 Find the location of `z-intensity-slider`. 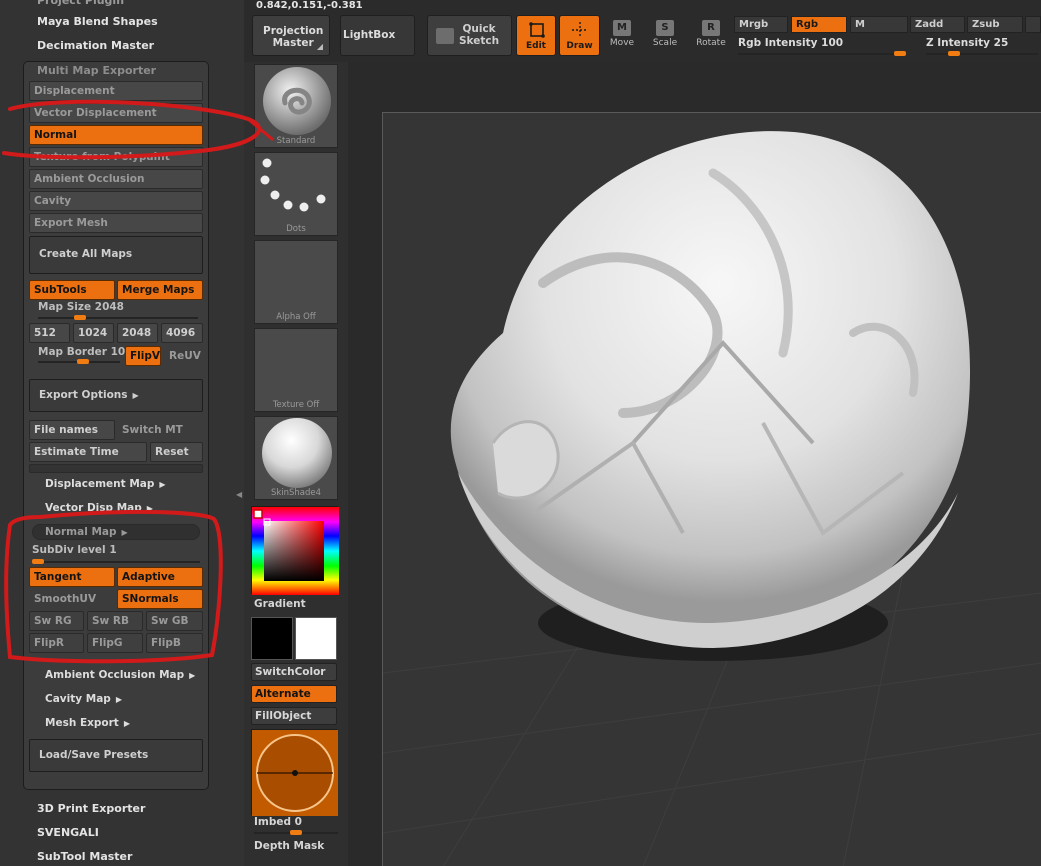

z-intensity-slider is located at coordinates (982, 53).